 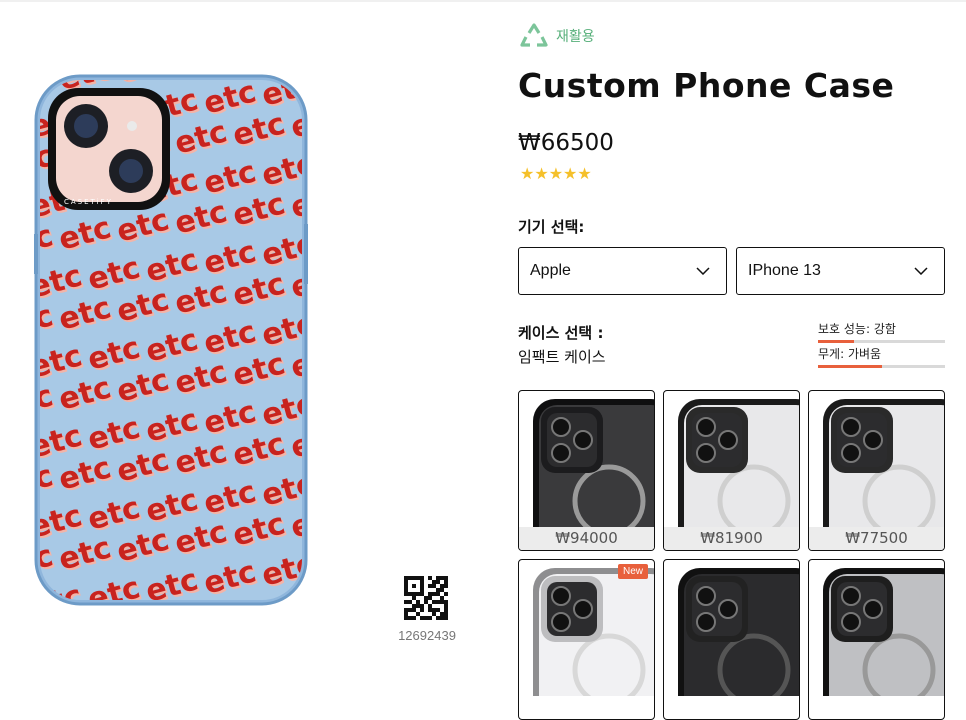 What do you see at coordinates (551, 227) in the screenshot?
I see `device-select-label: 기기 선택:` at bounding box center [551, 227].